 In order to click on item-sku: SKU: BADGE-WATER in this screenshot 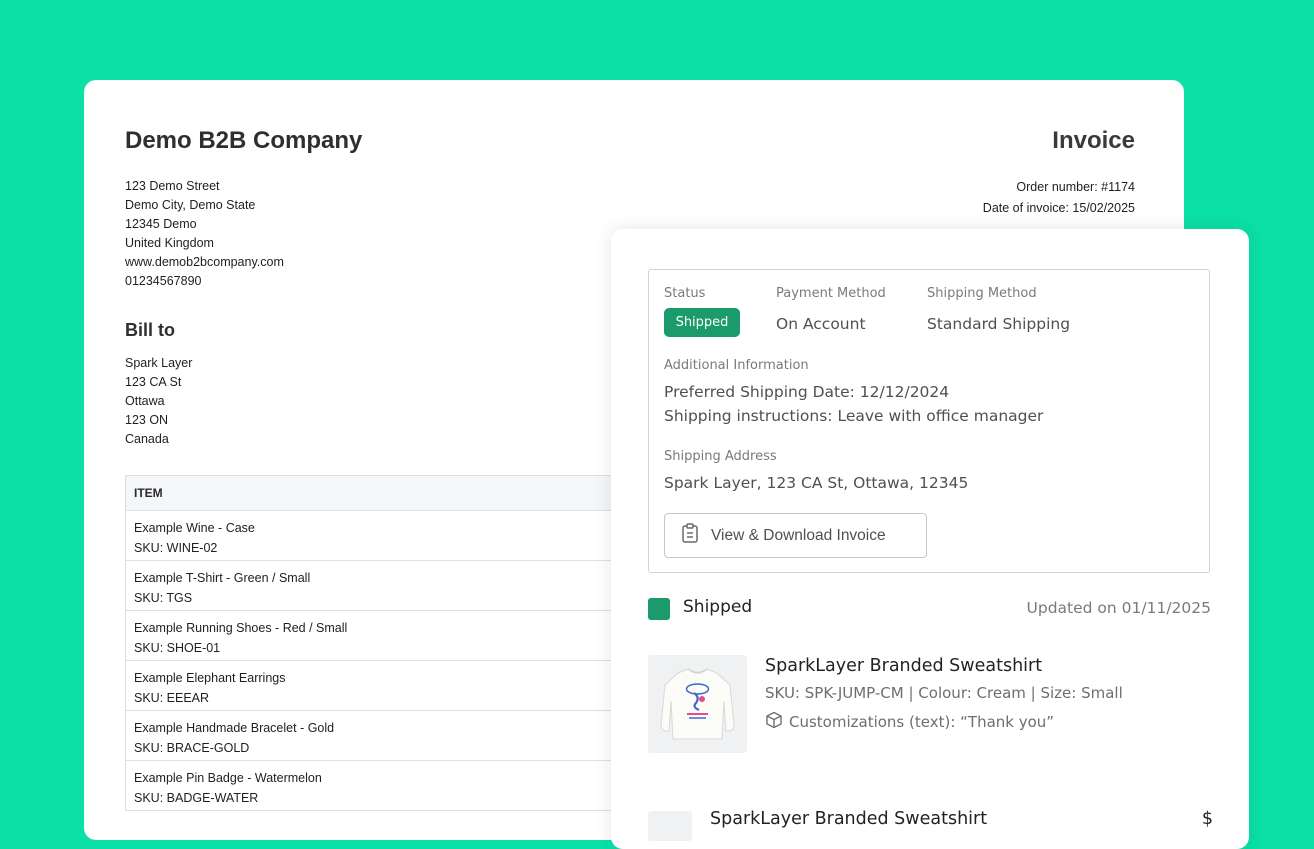, I will do `click(196, 798)`.